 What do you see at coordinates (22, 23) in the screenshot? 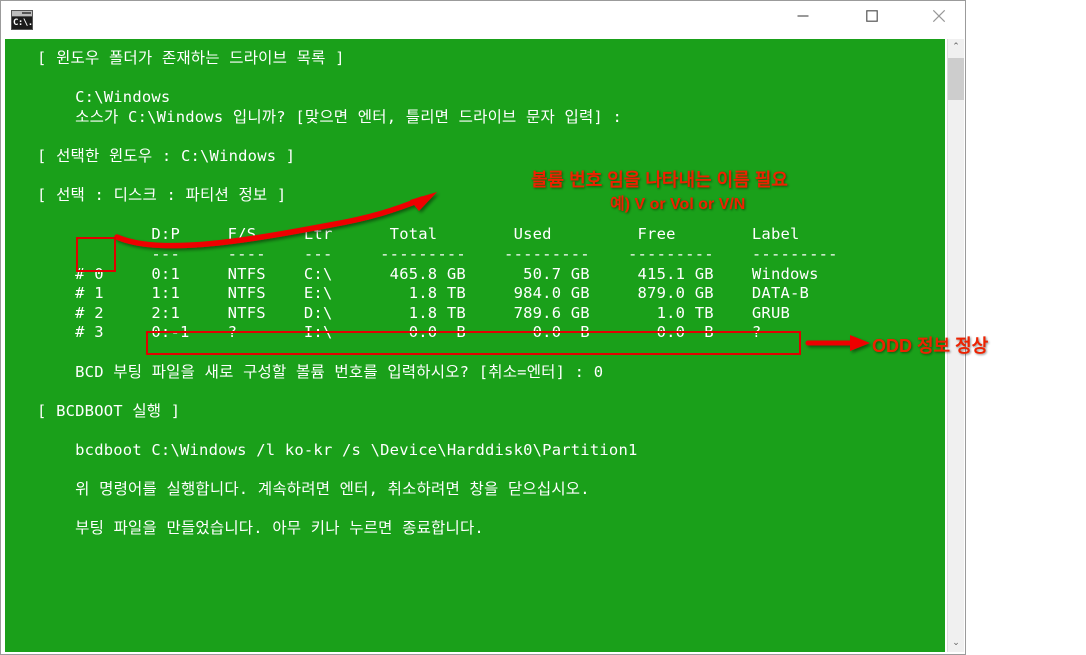
I see `cmd-icon-label: C:\.` at bounding box center [22, 23].